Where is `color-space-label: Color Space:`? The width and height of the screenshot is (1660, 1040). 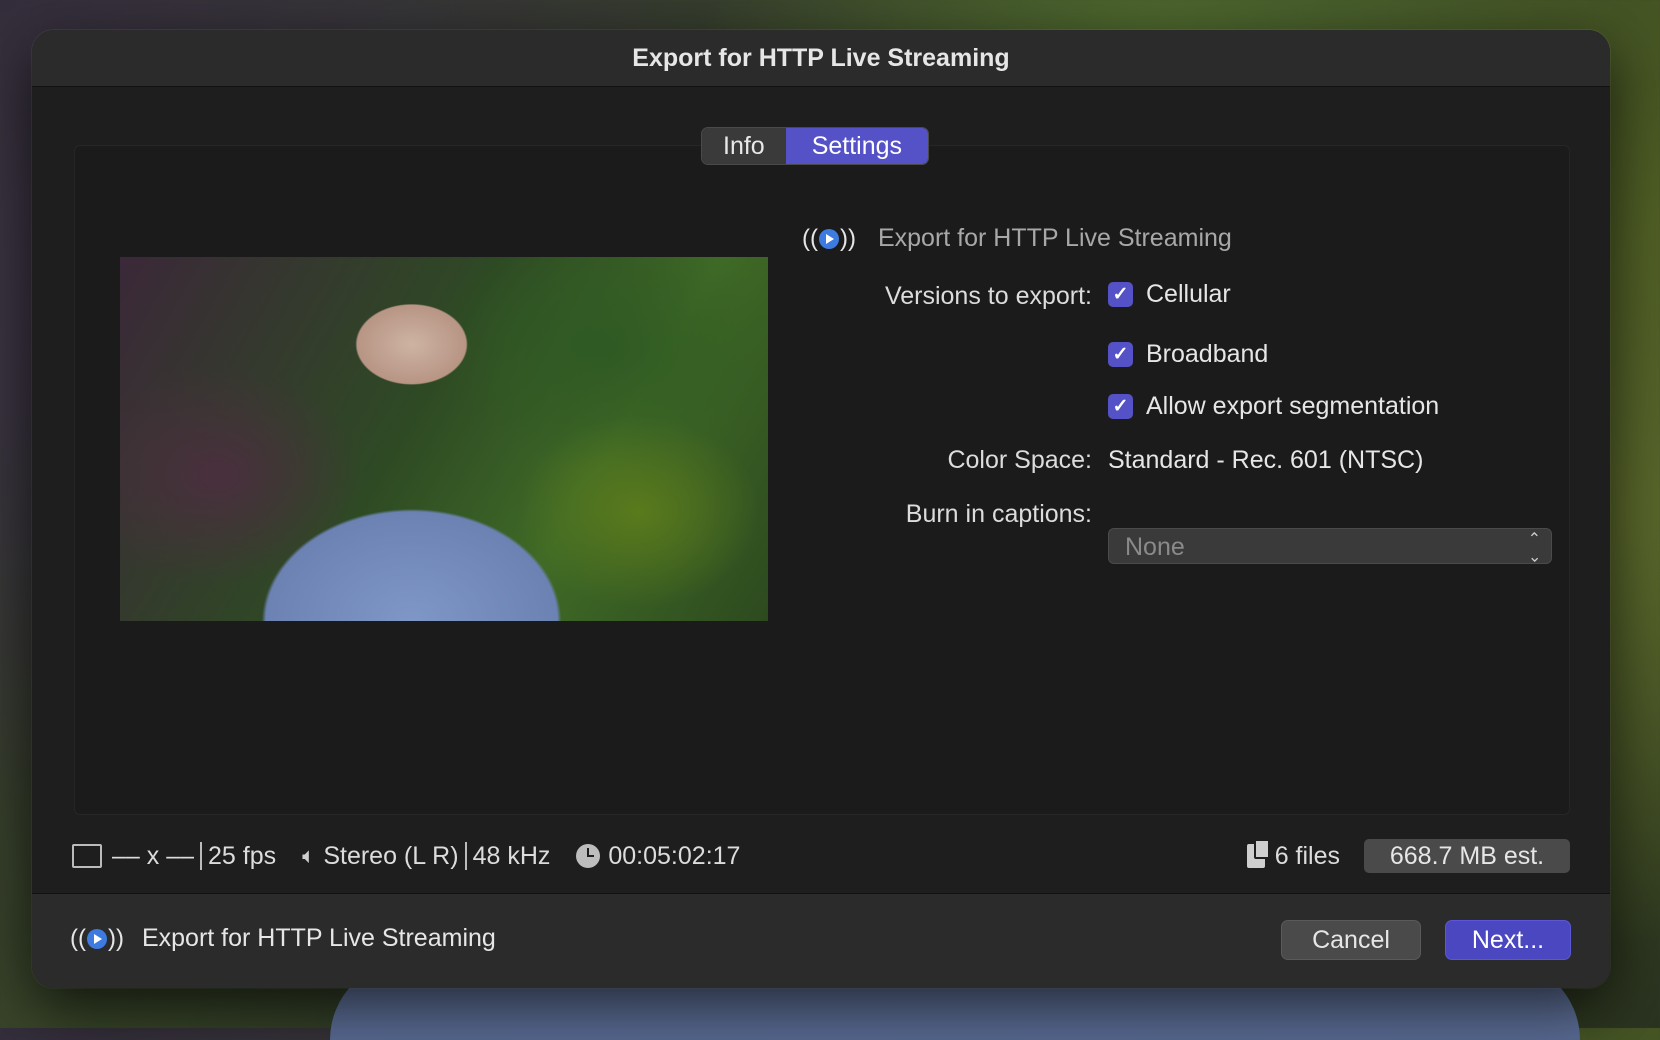 color-space-label: Color Space: is located at coordinates (1019, 460).